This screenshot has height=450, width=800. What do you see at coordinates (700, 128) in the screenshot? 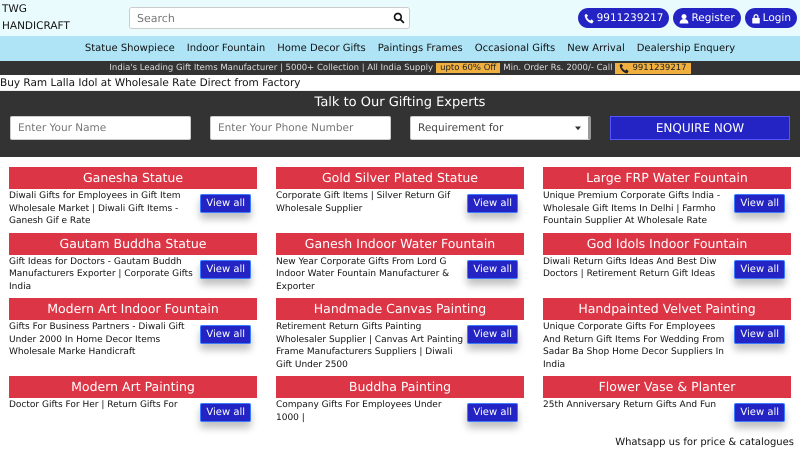
I see `enquire-button: ENQUIRE NOW` at bounding box center [700, 128].